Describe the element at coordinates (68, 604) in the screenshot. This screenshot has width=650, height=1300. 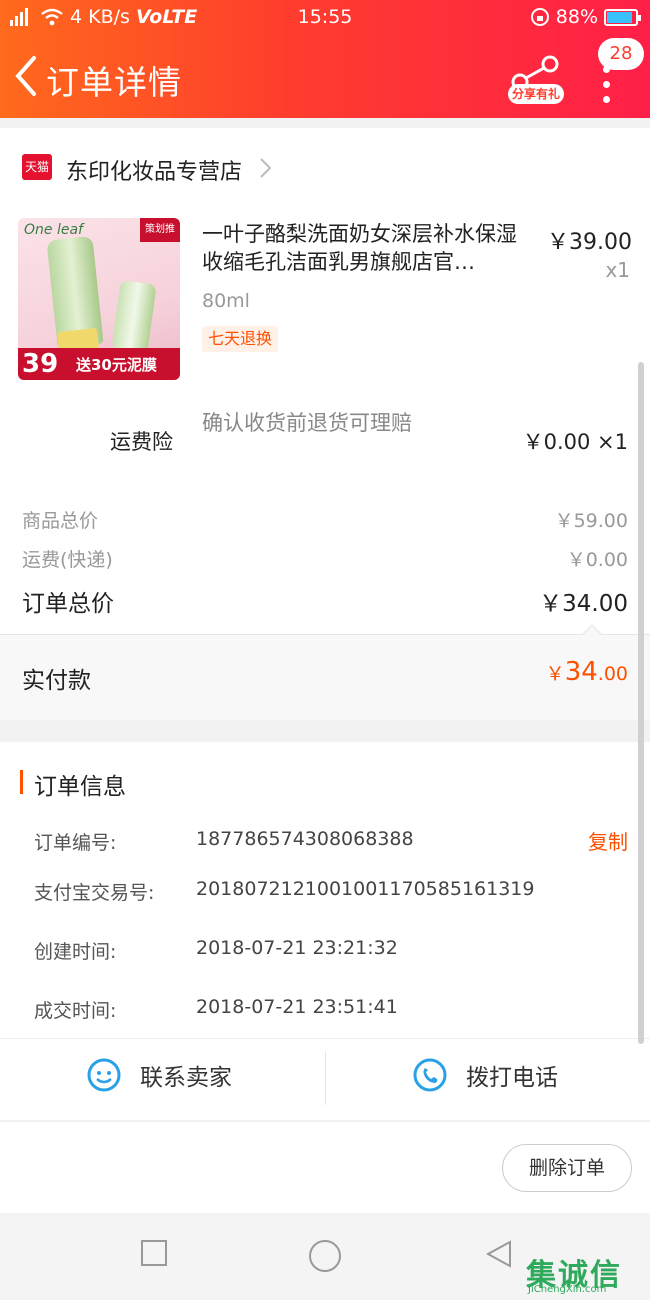
I see `order-total-label: 订单总价` at that location.